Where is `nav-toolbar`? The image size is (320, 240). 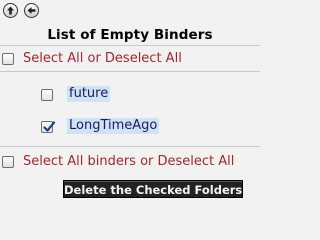 nav-toolbar is located at coordinates (130, 12).